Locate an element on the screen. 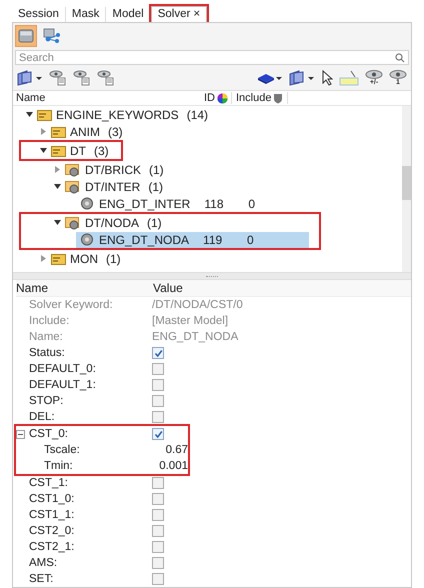 This screenshot has width=424, height=588. column-header: Value is located at coordinates (168, 288).